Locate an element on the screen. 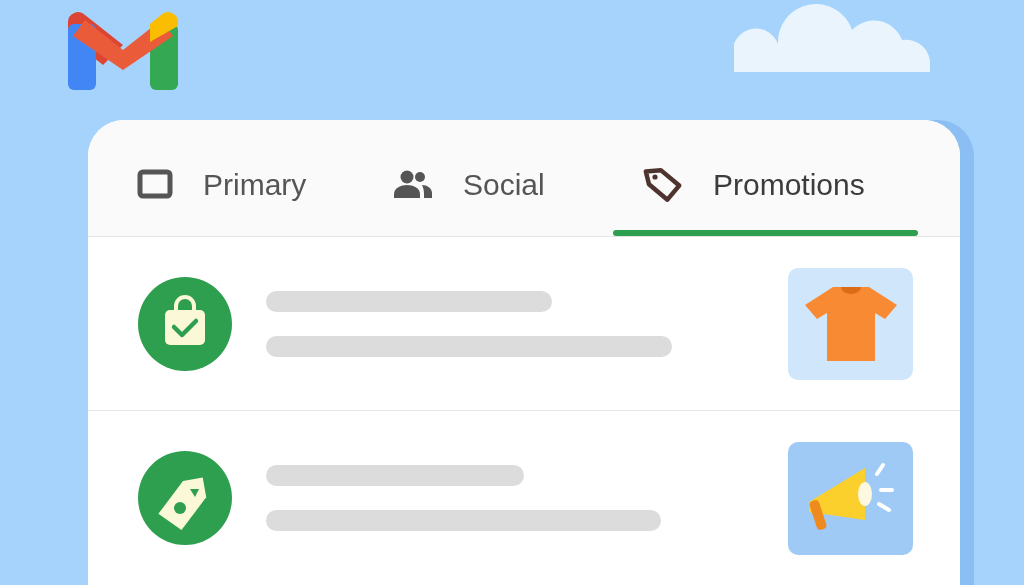  tab: Social is located at coordinates (485, 178).